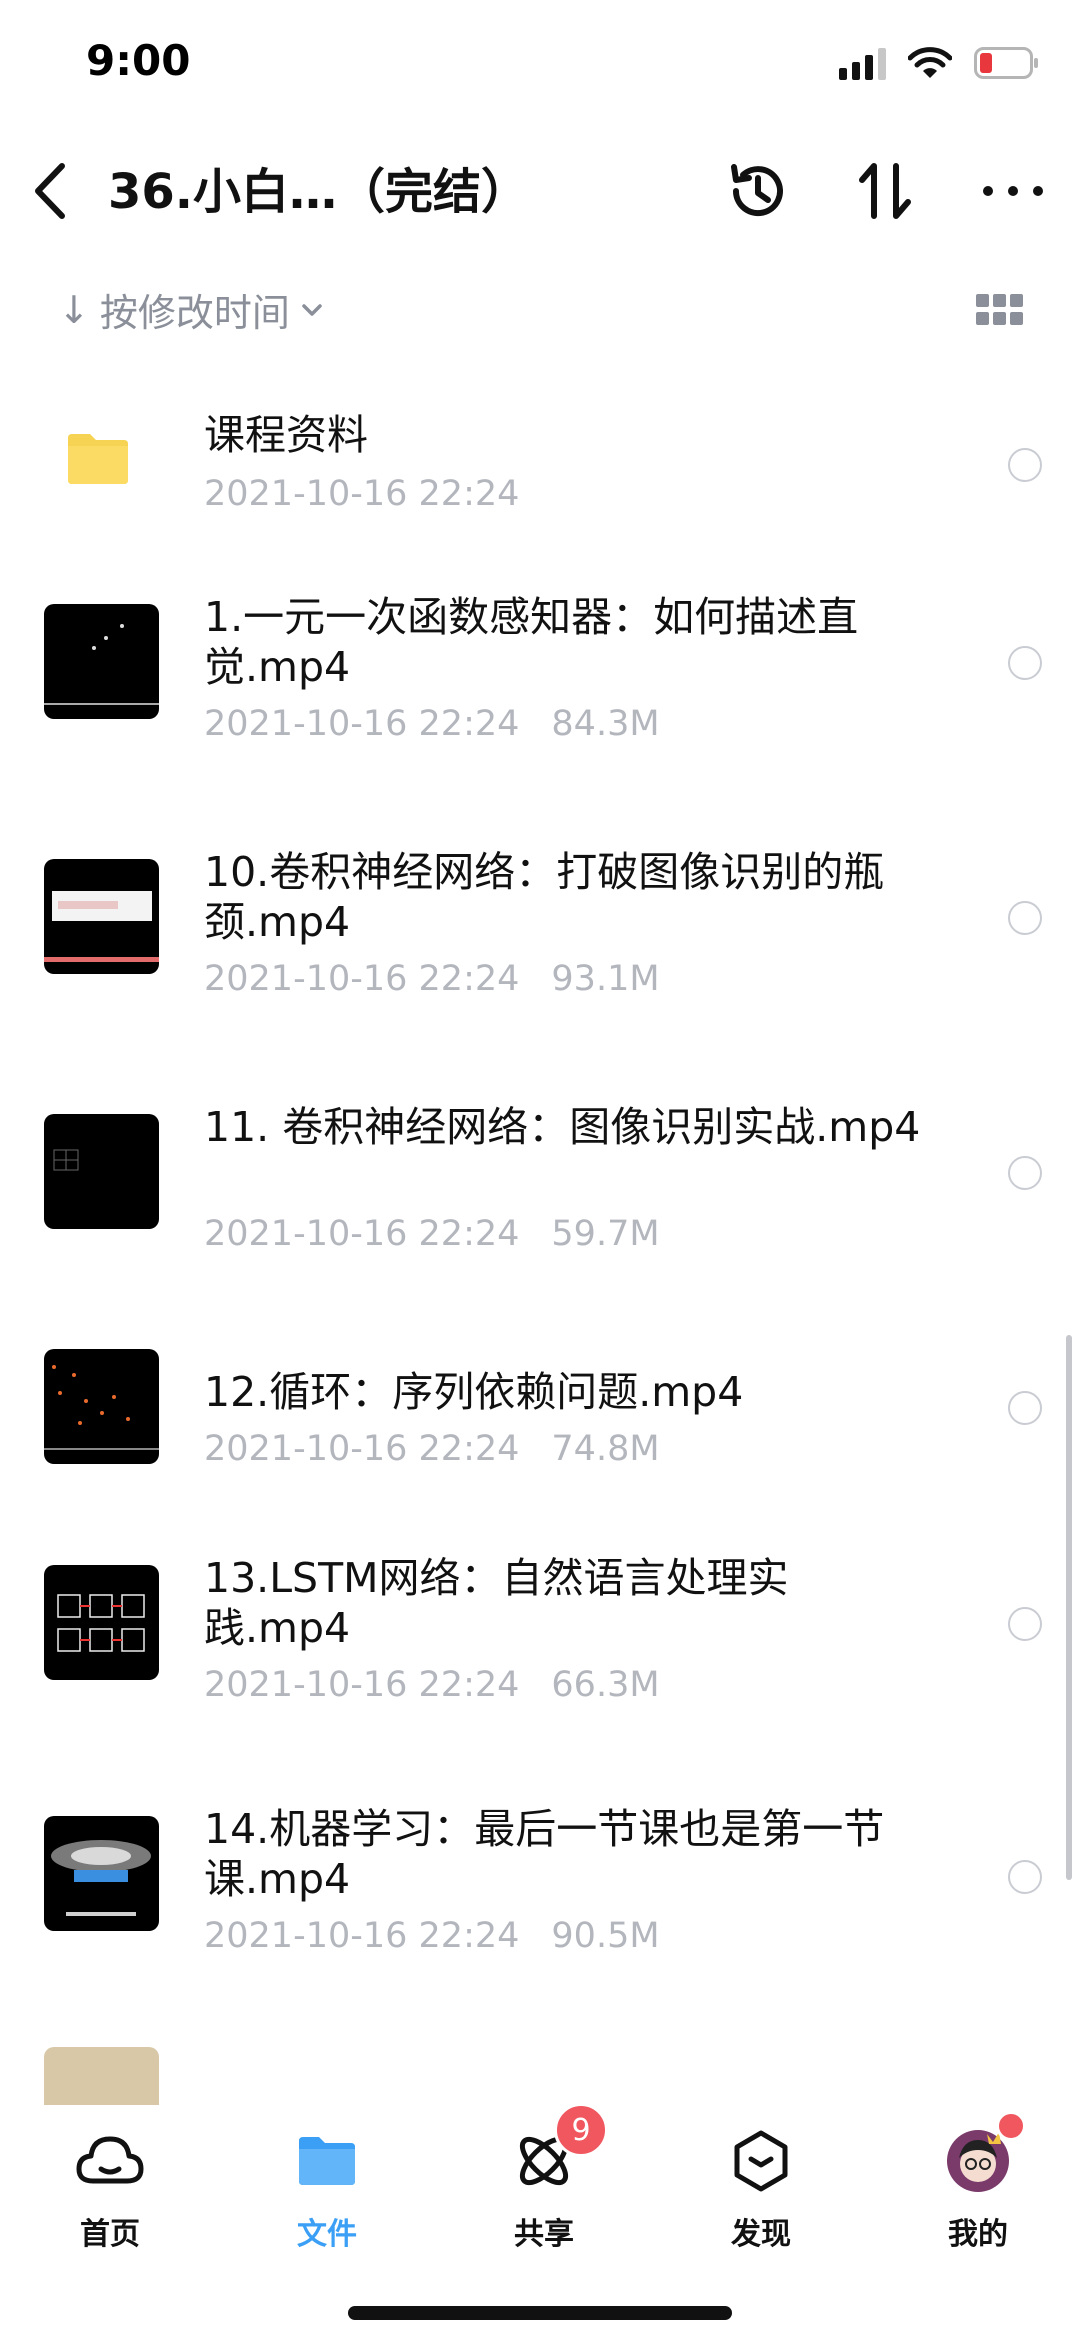 The image size is (1080, 2339). What do you see at coordinates (327, 2234) in the screenshot?
I see `tab-label: 文件` at bounding box center [327, 2234].